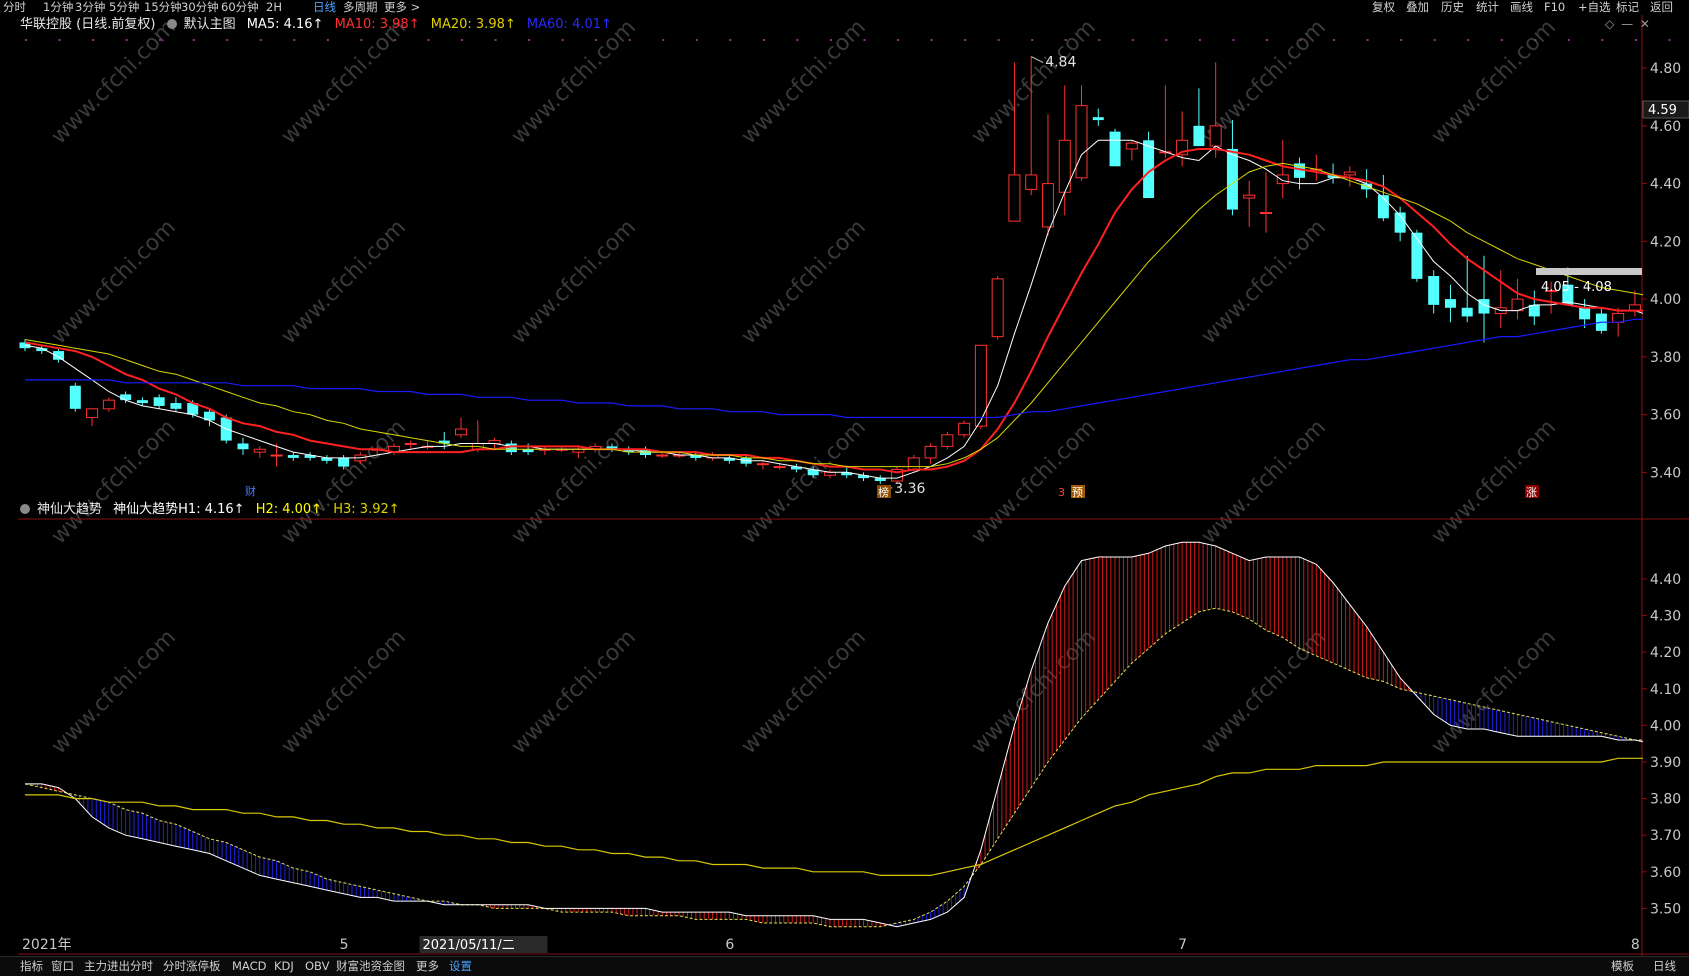 The height and width of the screenshot is (976, 1689). I want to click on toolbar-action-1: 叠加, so click(1417, 7).